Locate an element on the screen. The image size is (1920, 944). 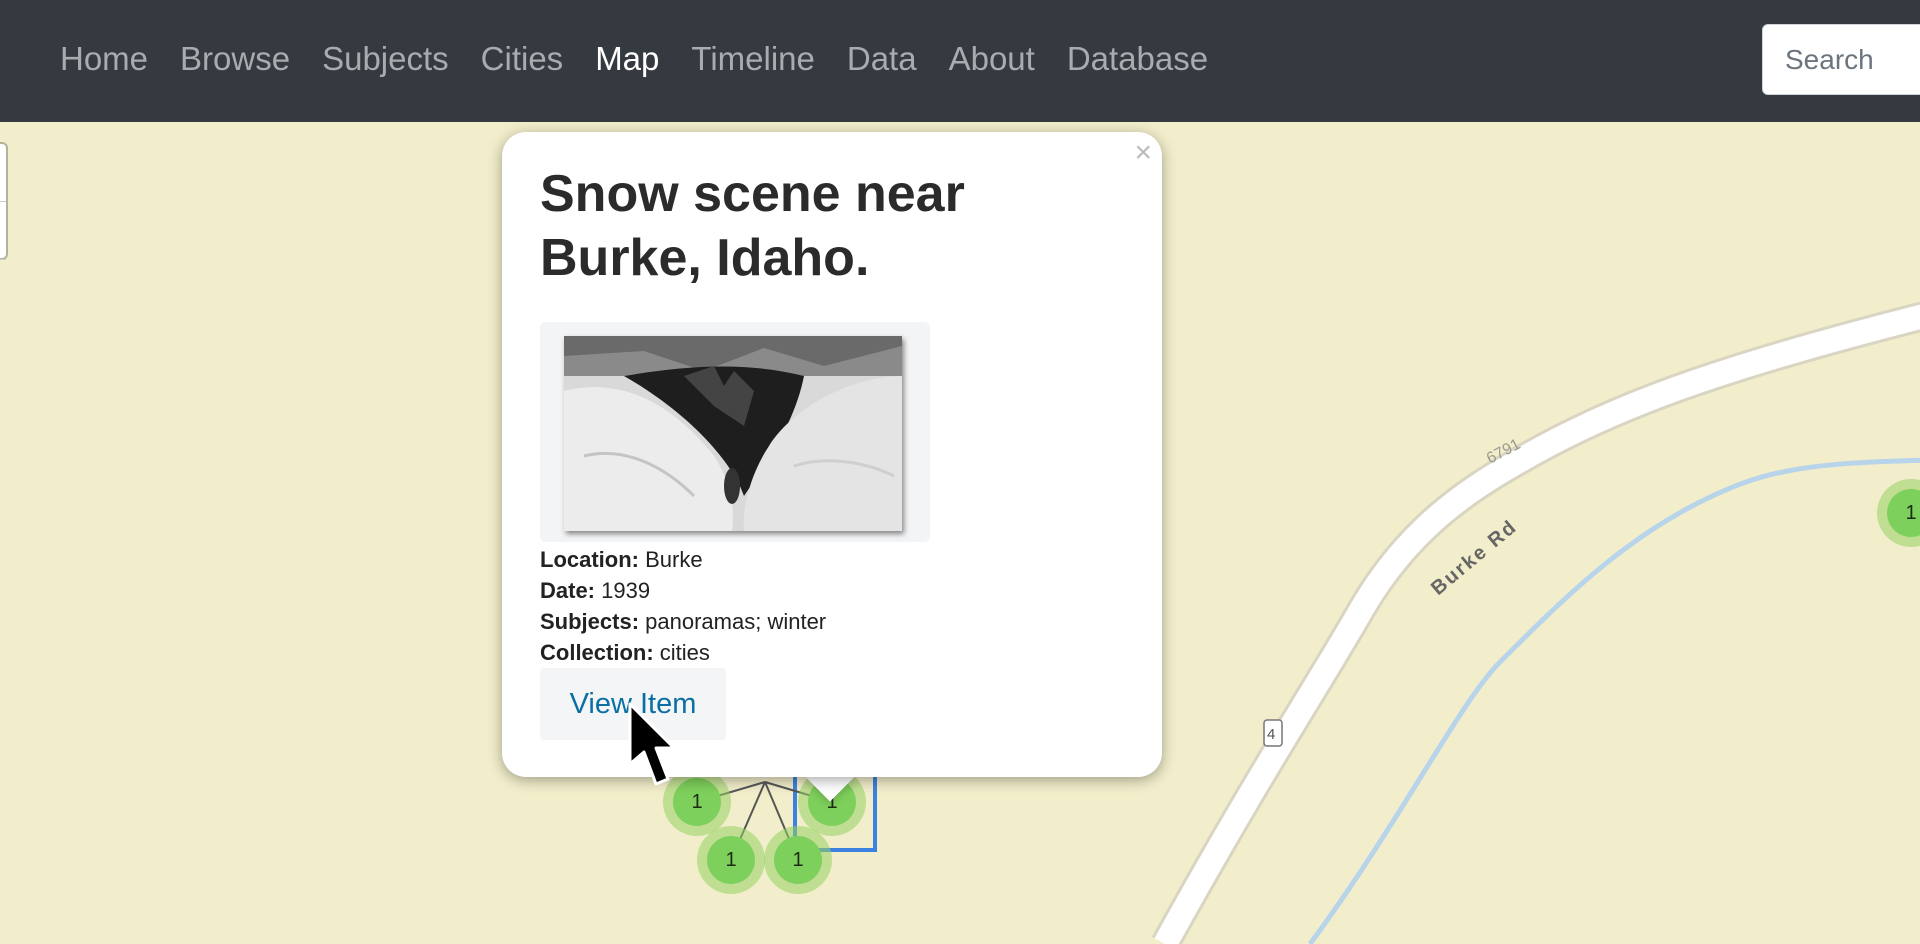
nav-browse: Browse is located at coordinates (235, 59).